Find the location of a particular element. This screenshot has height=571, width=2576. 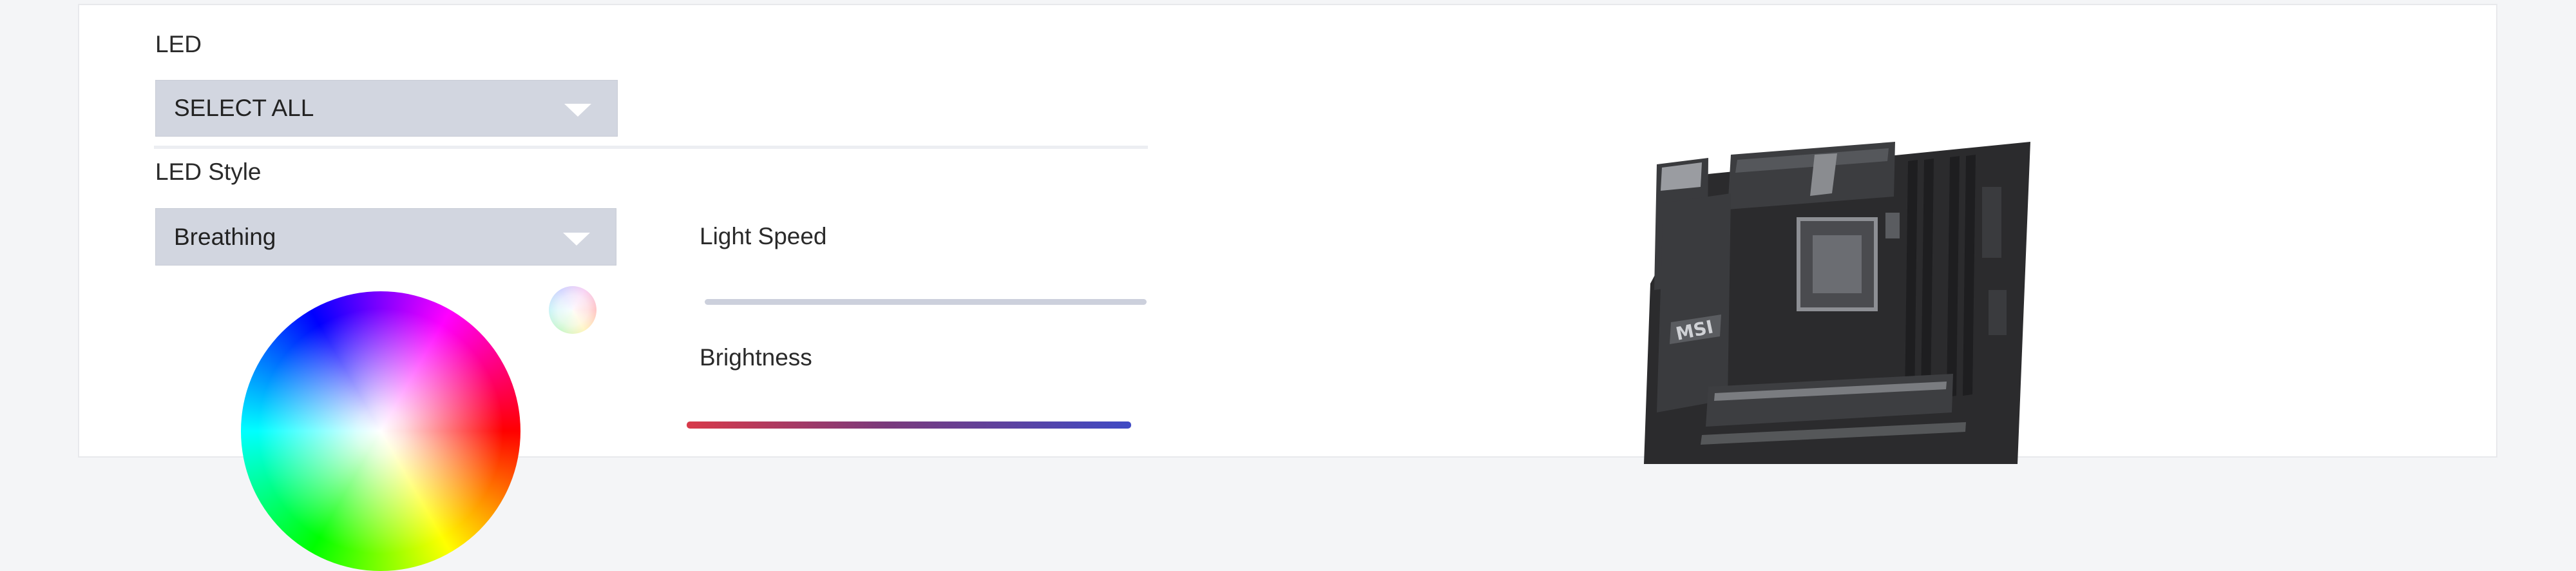

brightness-label: Brightness is located at coordinates (756, 357).